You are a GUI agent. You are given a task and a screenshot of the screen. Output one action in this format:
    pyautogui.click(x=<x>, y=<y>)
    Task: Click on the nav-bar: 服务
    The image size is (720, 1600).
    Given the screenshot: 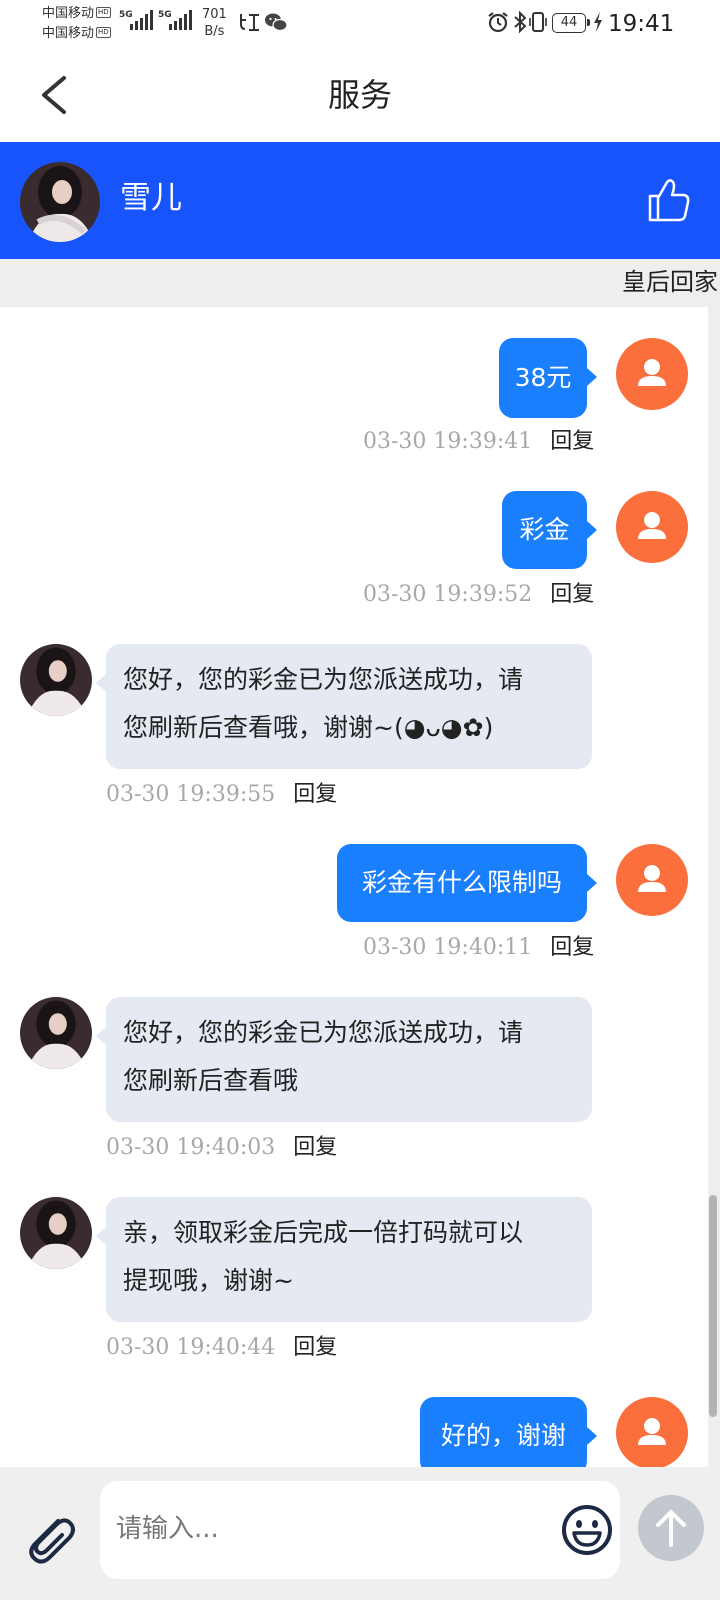 What is the action you would take?
    pyautogui.click(x=360, y=95)
    